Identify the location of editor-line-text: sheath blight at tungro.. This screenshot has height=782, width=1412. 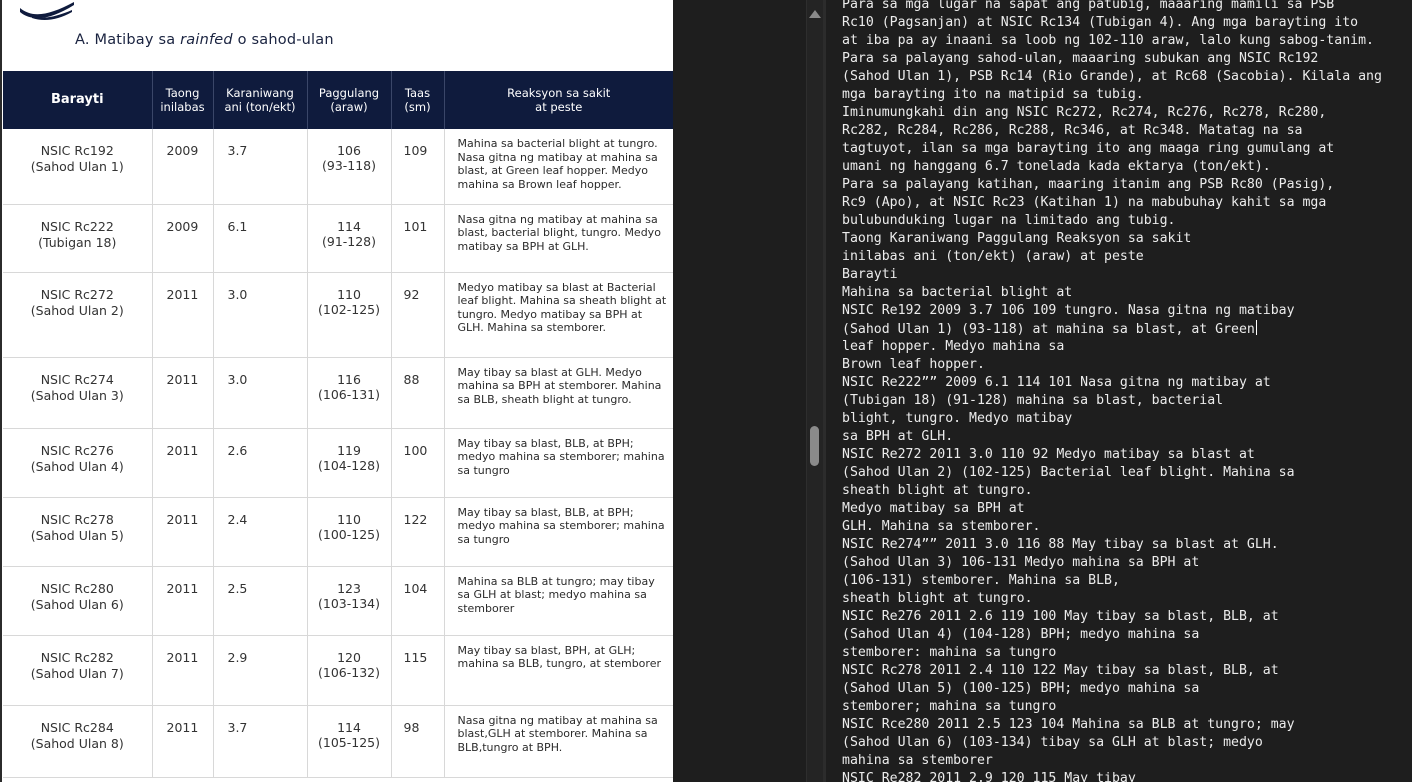
(937, 490).